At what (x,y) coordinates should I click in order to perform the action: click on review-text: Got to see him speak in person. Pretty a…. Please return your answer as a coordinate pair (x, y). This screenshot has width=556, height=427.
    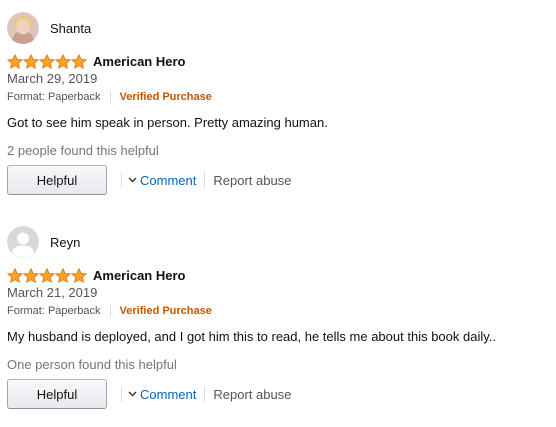
    Looking at the image, I should click on (167, 122).